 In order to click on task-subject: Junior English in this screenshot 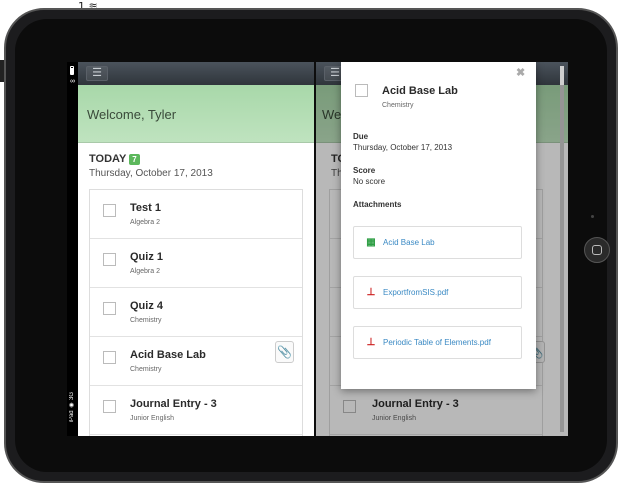, I will do `click(152, 418)`.